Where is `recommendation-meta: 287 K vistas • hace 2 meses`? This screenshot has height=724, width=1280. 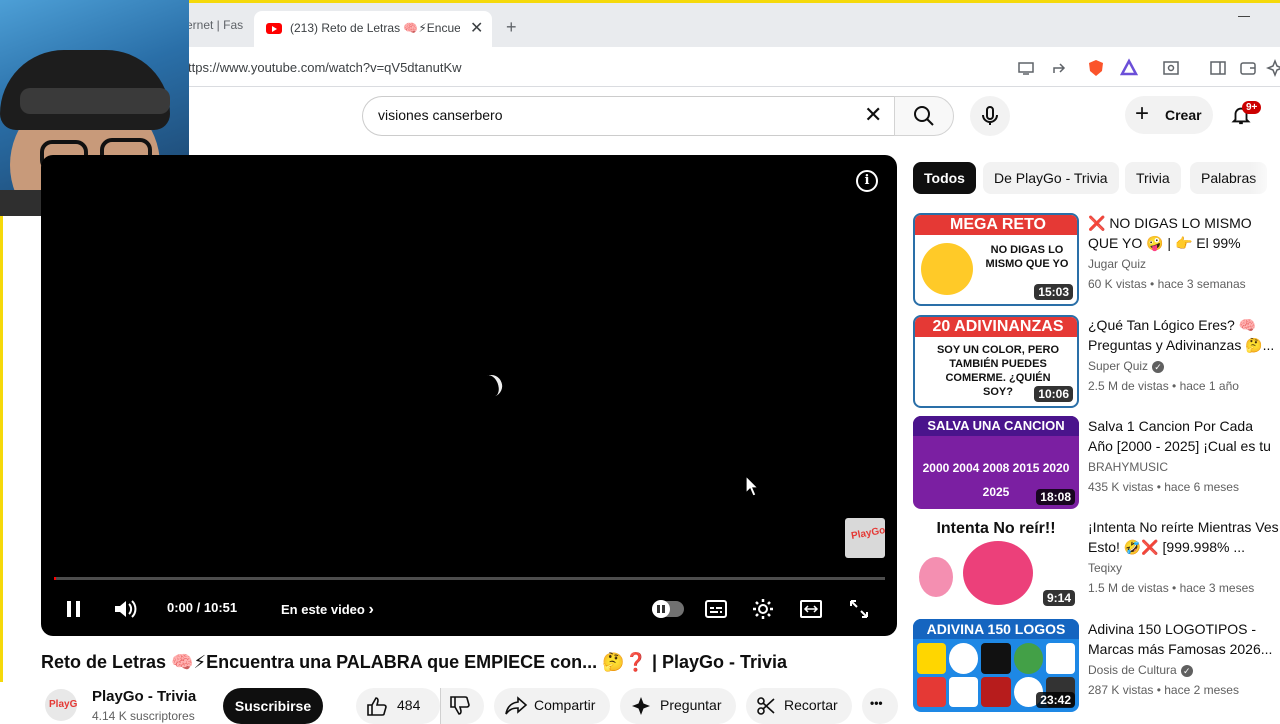
recommendation-meta: 287 K vistas • hace 2 meses is located at coordinates (1163, 690).